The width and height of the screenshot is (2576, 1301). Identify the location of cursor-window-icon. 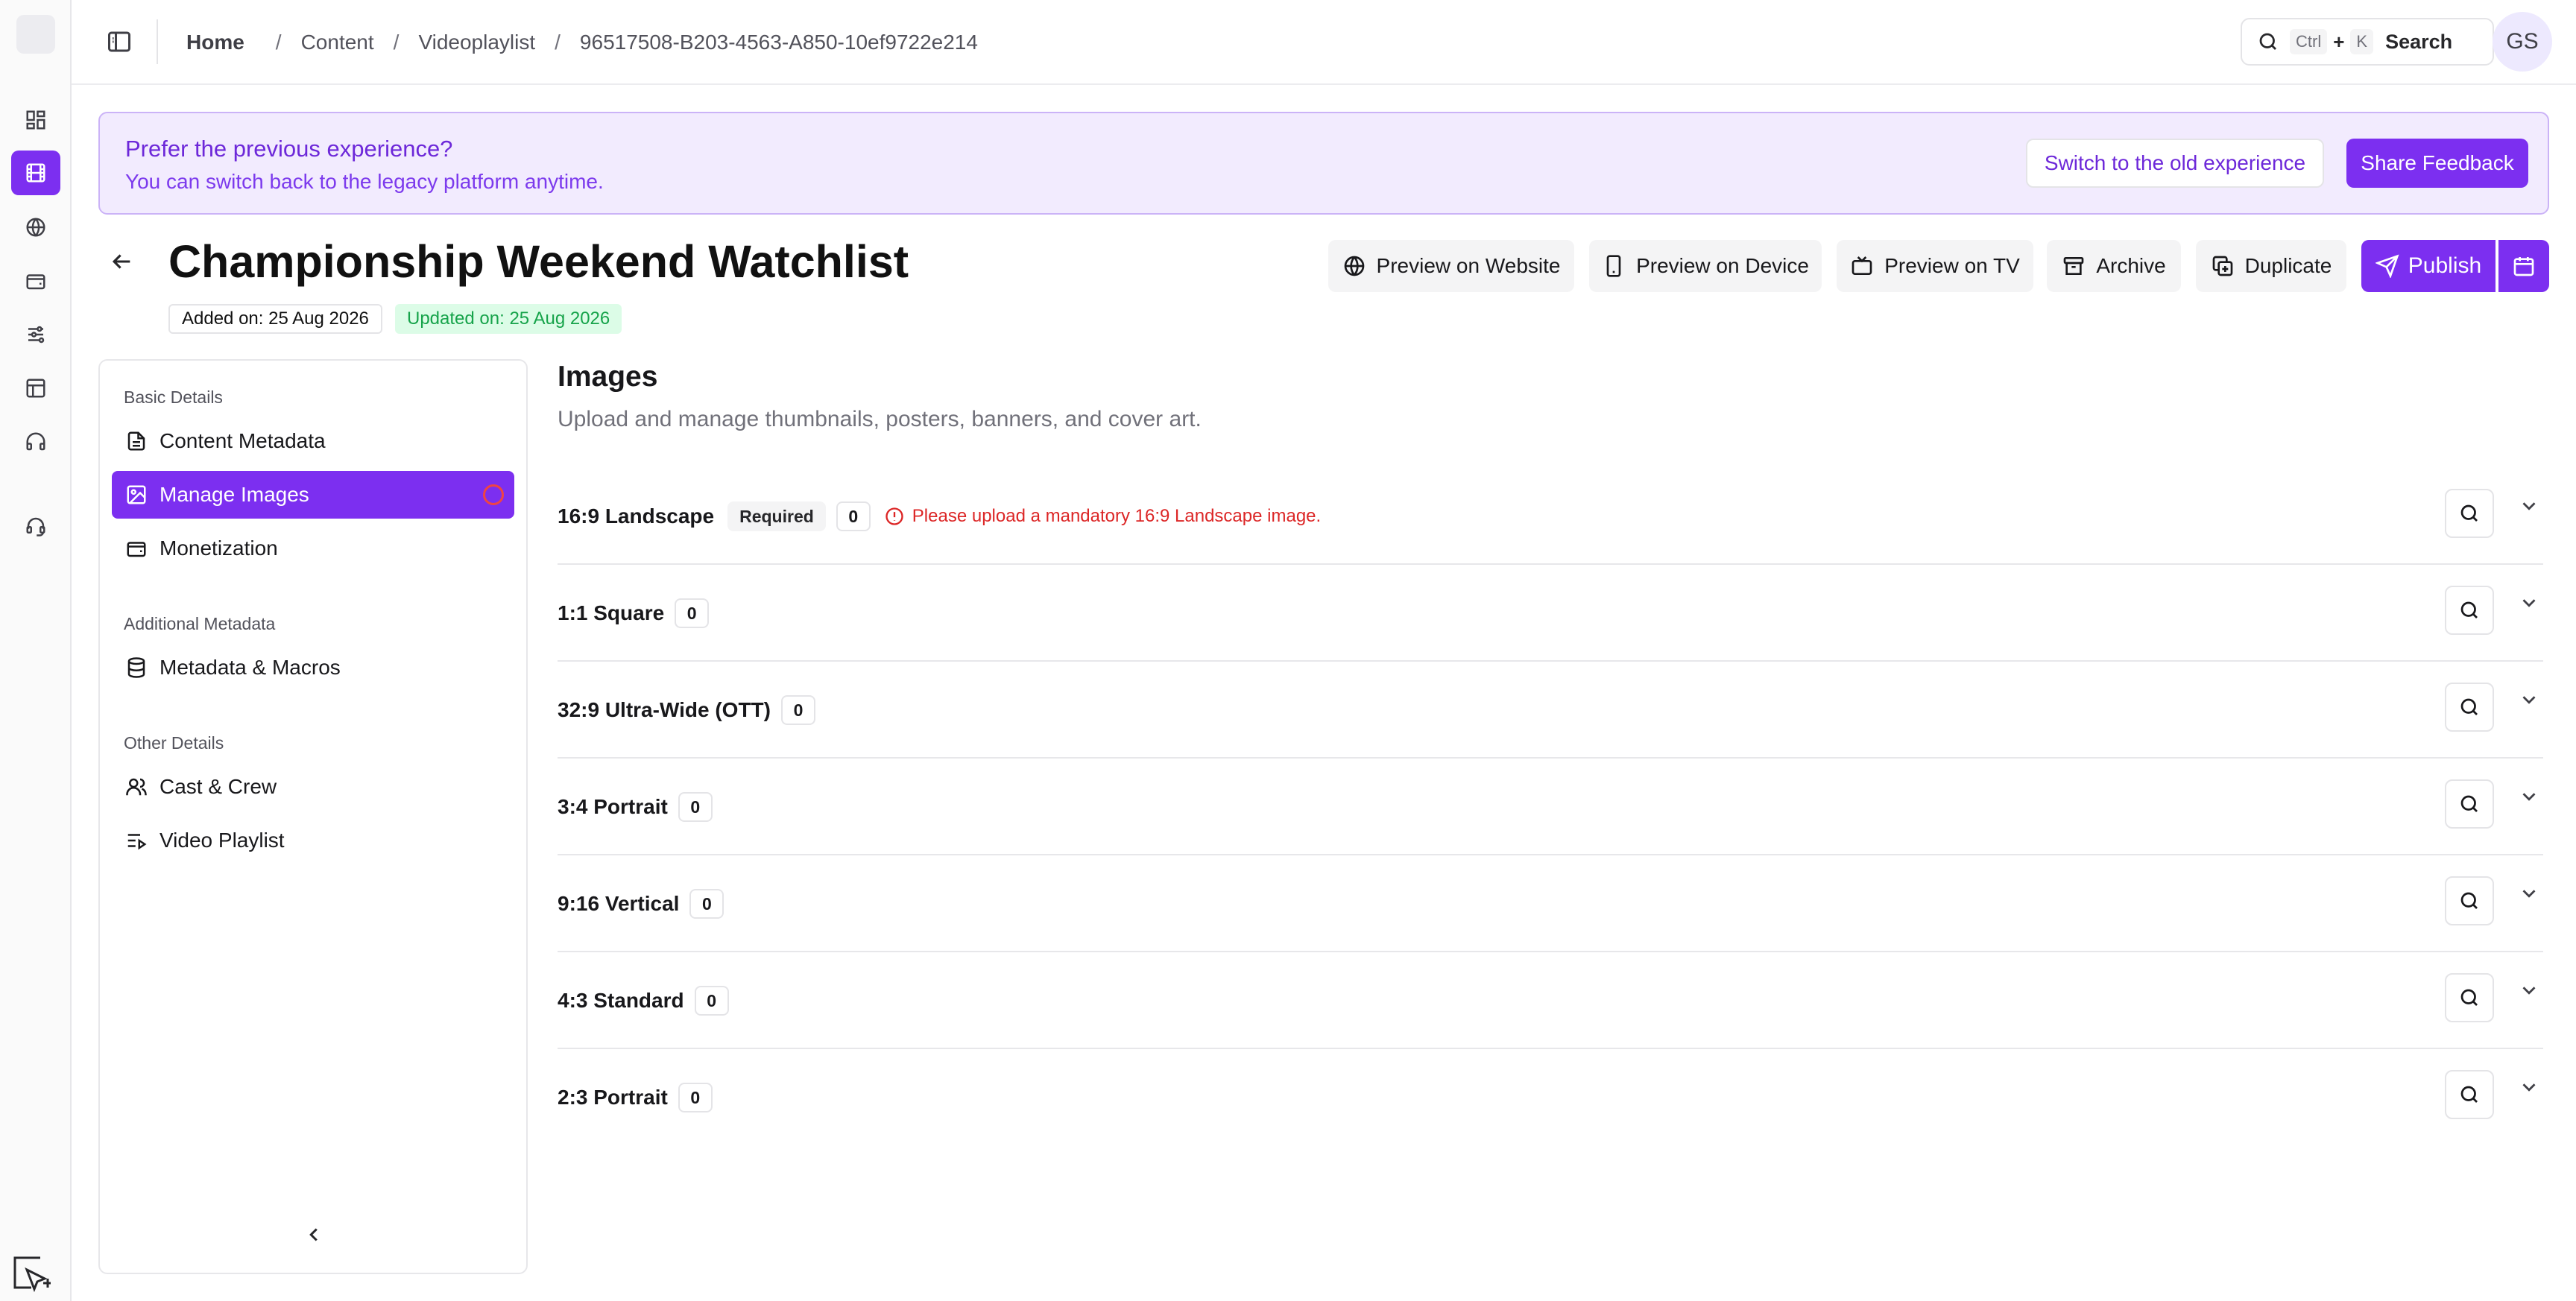
(32, 1273).